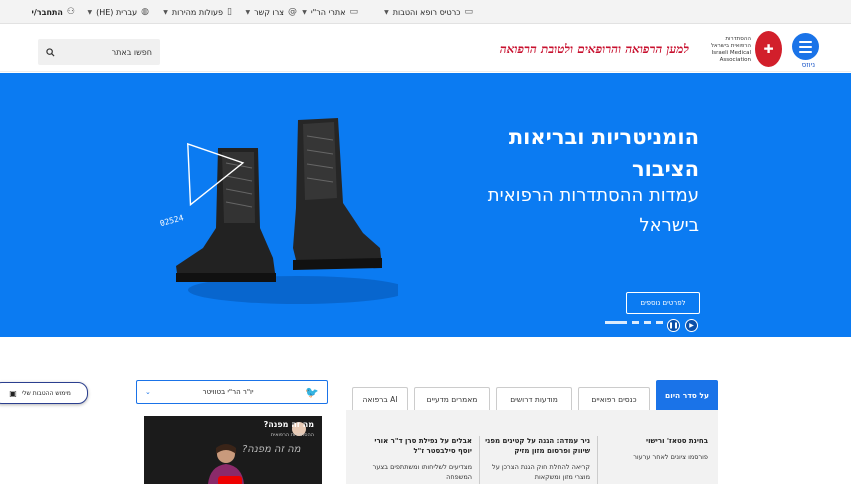  What do you see at coordinates (805, 41) in the screenshot?
I see `hamburger-icon` at bounding box center [805, 41].